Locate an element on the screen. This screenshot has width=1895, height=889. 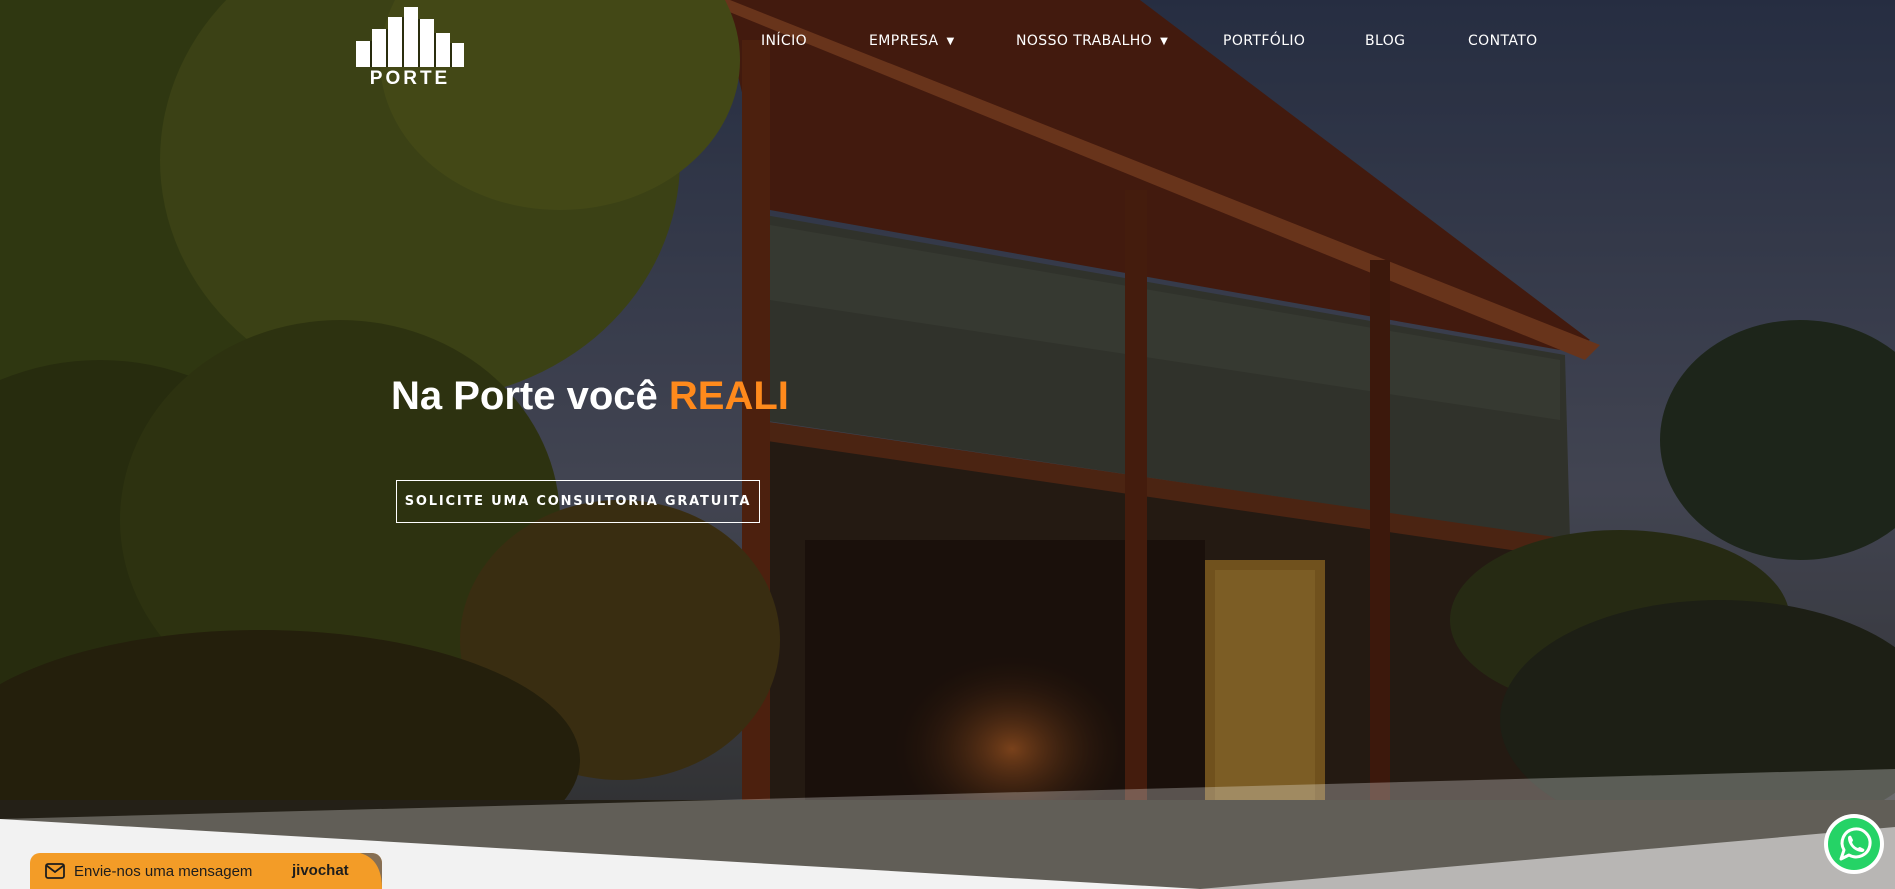
chat-corner-decoration is located at coordinates (371, 871).